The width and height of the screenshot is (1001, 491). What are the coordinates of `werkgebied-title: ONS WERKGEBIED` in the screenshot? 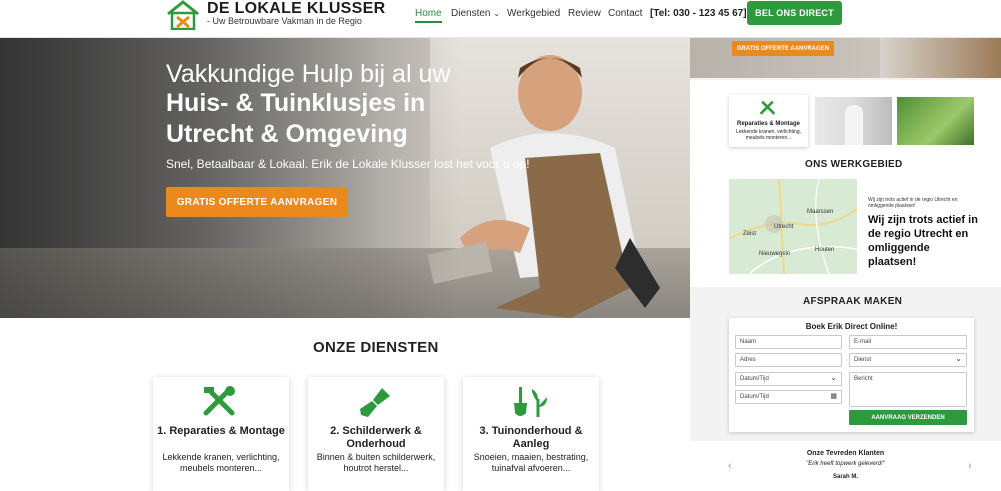 It's located at (854, 164).